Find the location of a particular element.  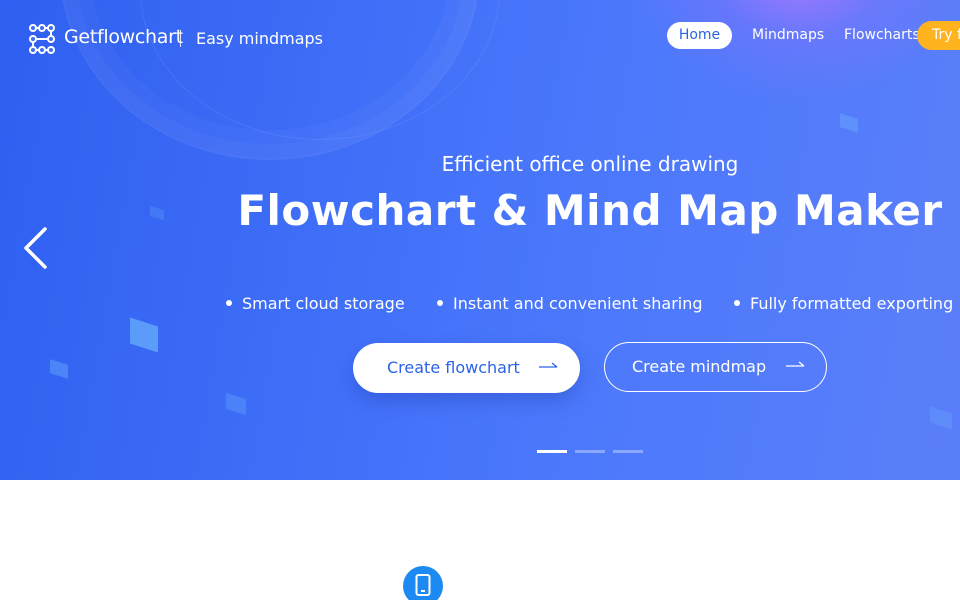

hero-subtitle: Efficient office online drawing is located at coordinates (590, 164).